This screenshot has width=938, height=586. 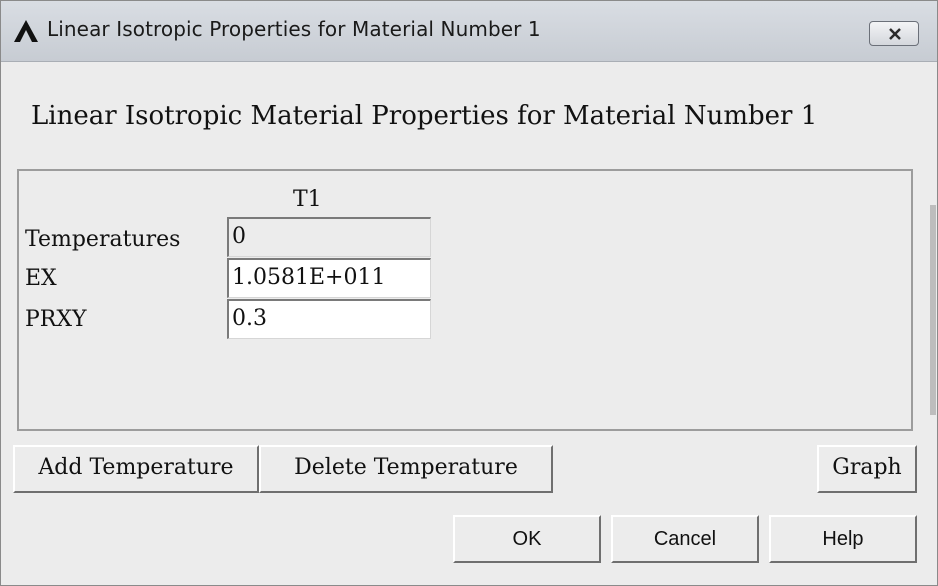 I want to click on add-temperature-button: Add Temperature, so click(x=136, y=469).